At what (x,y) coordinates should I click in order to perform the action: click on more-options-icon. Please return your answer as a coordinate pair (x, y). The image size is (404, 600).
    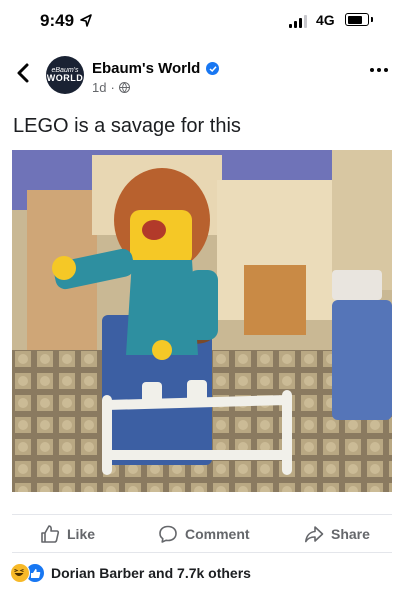
    Looking at the image, I should click on (379, 70).